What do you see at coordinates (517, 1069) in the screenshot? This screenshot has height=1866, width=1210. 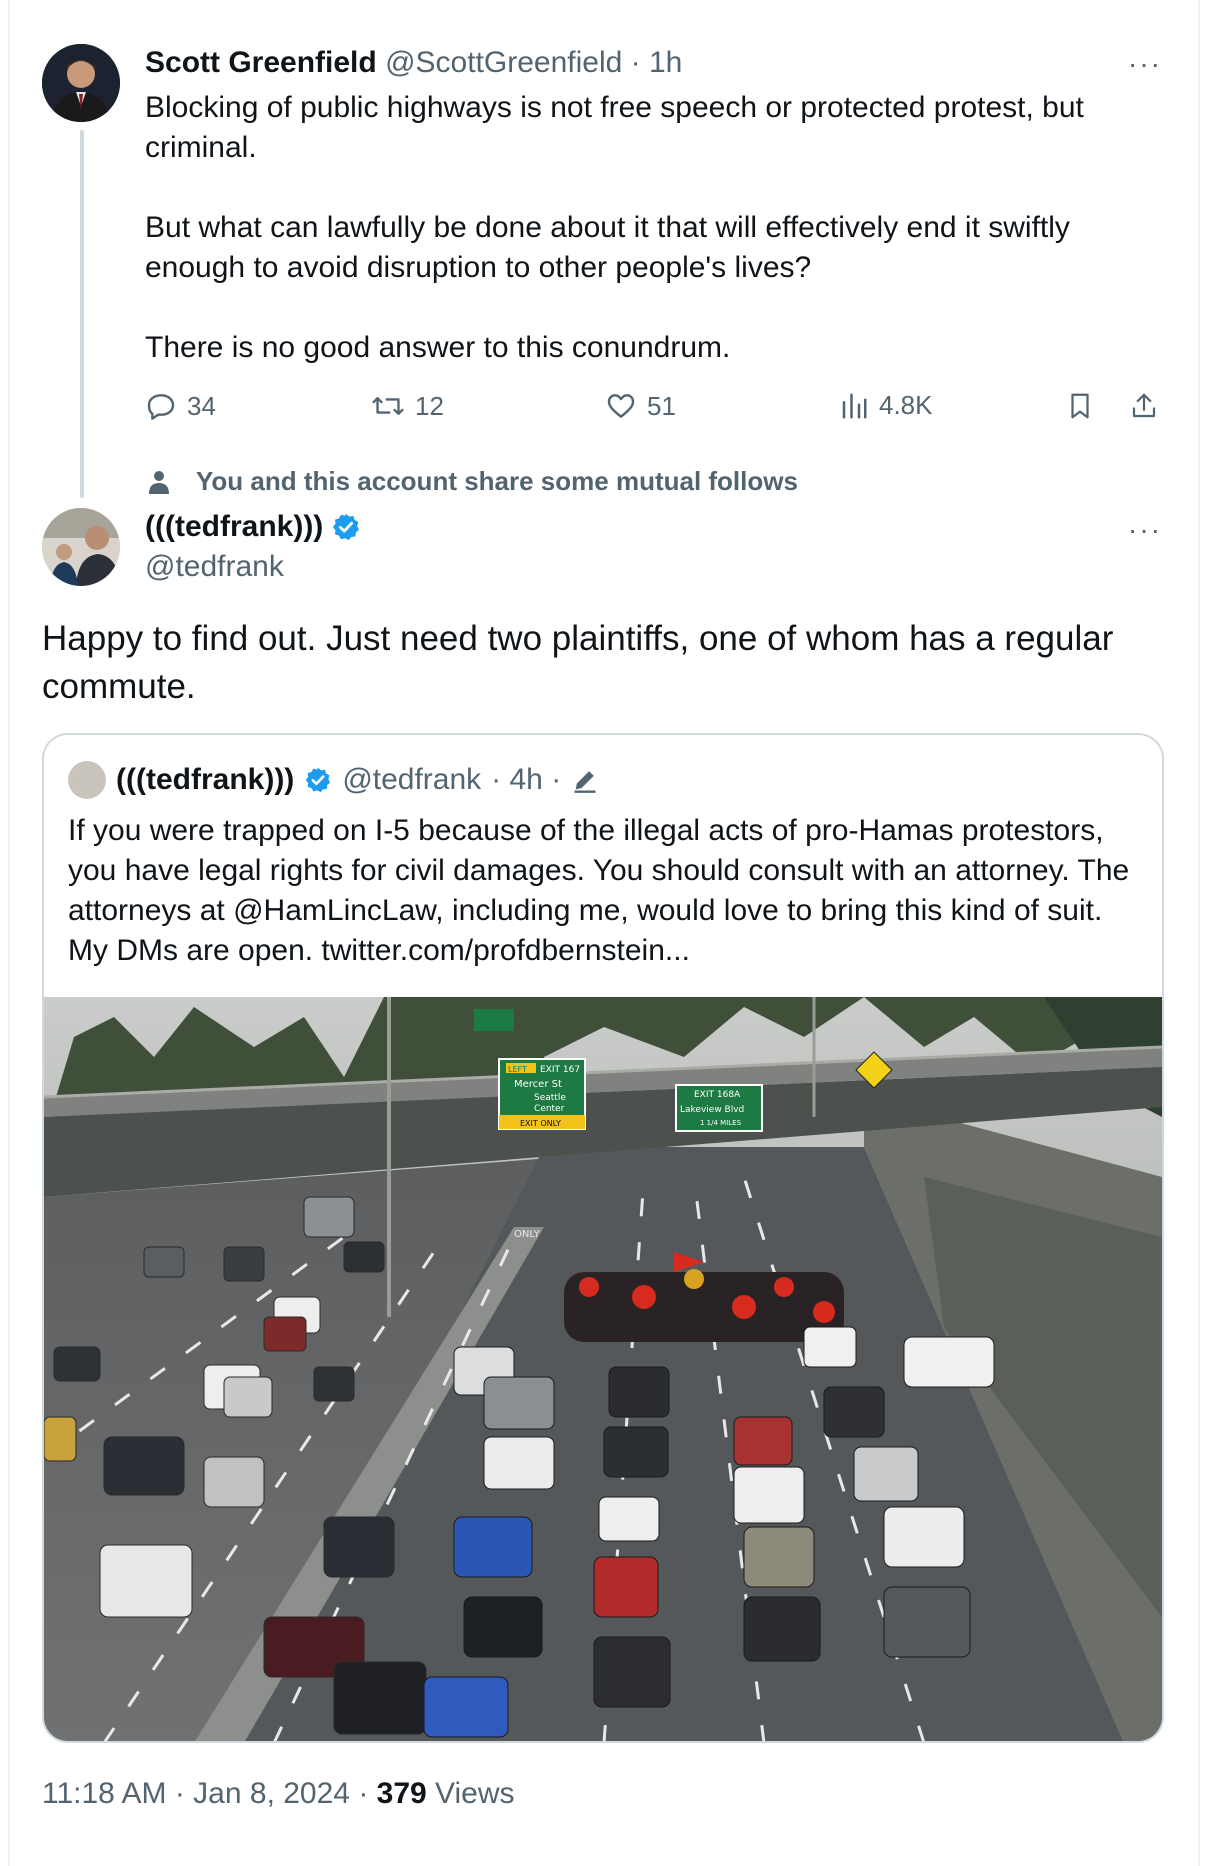 I see `sign1-left-tag: LEFT` at bounding box center [517, 1069].